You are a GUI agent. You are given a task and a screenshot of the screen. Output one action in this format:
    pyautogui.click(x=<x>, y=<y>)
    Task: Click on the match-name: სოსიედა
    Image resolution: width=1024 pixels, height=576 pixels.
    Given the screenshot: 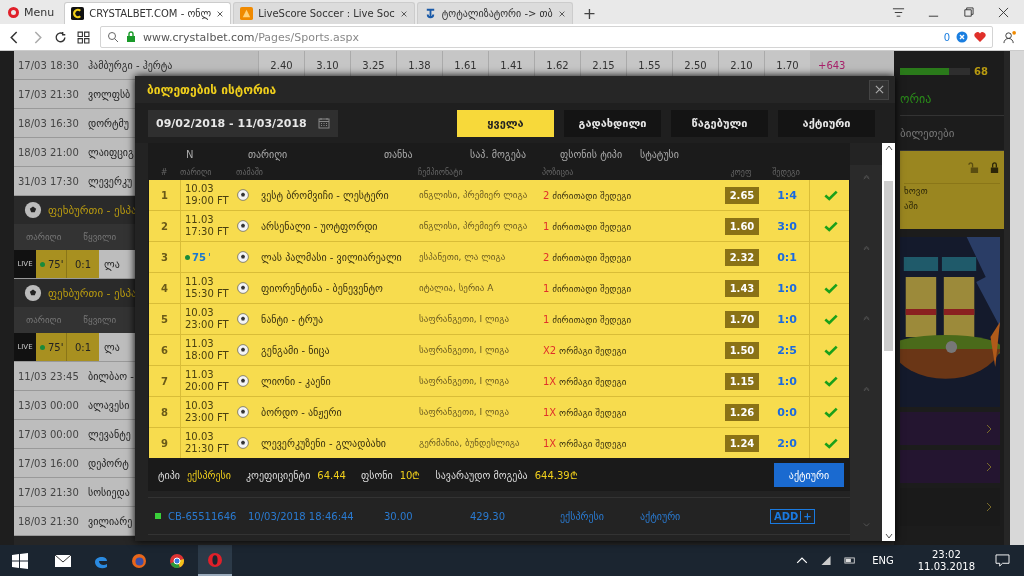 What is the action you would take?
    pyautogui.click(x=109, y=492)
    